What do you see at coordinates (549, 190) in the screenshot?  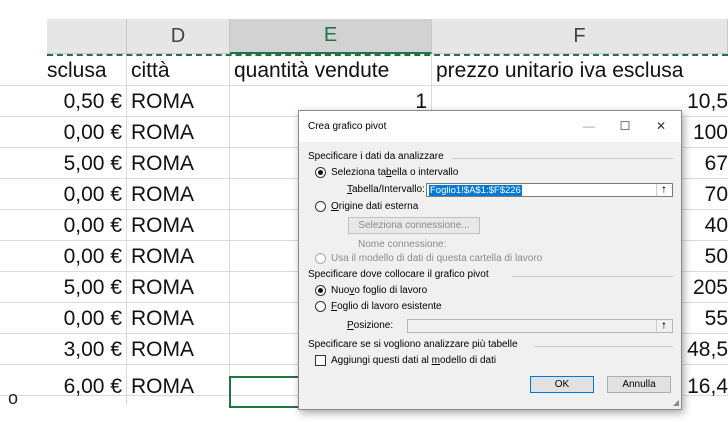 I see `range-input: Foglio1!$A$1:$F$226 ⭡` at bounding box center [549, 190].